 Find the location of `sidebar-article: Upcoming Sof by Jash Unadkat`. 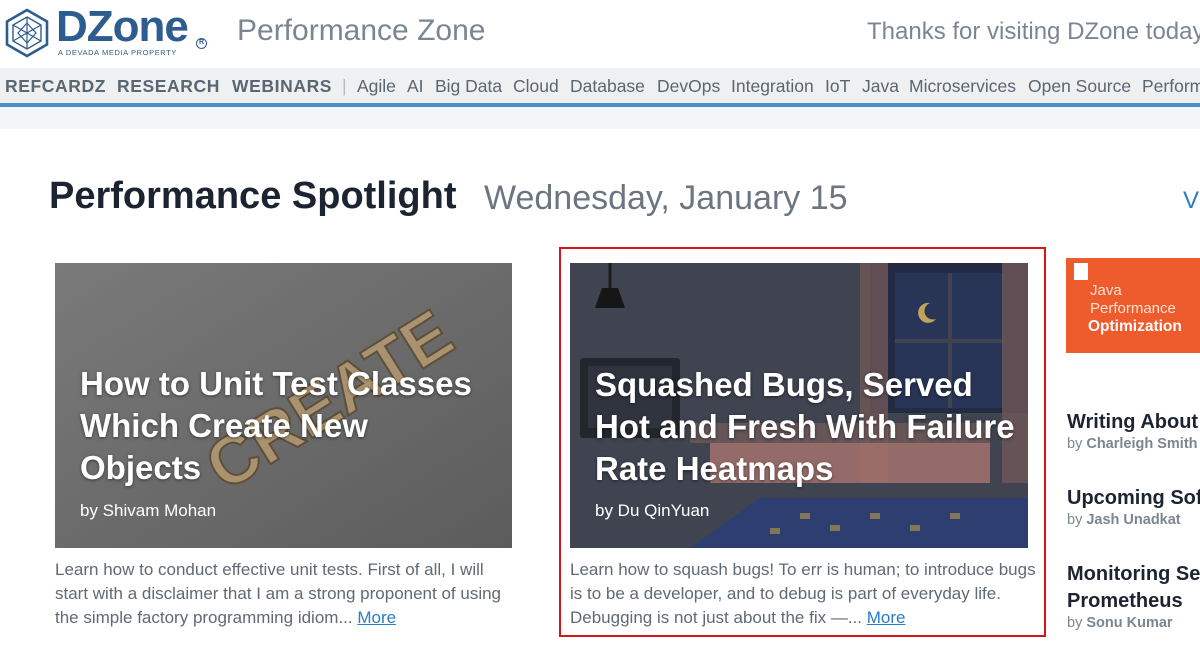

sidebar-article: Upcoming Sof by Jash Unadkat is located at coordinates (1133, 506).